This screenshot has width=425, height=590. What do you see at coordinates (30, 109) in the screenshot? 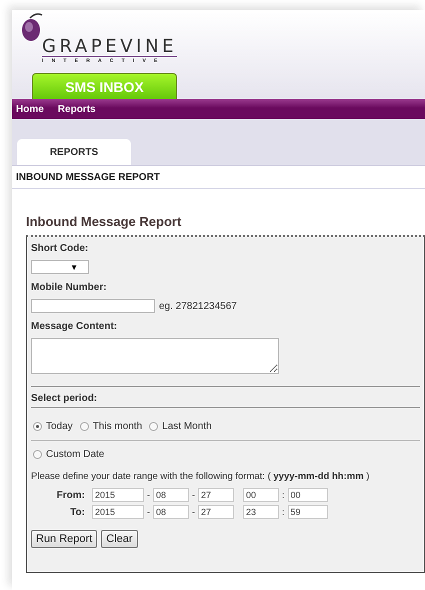
I see `nav-link: Home` at bounding box center [30, 109].